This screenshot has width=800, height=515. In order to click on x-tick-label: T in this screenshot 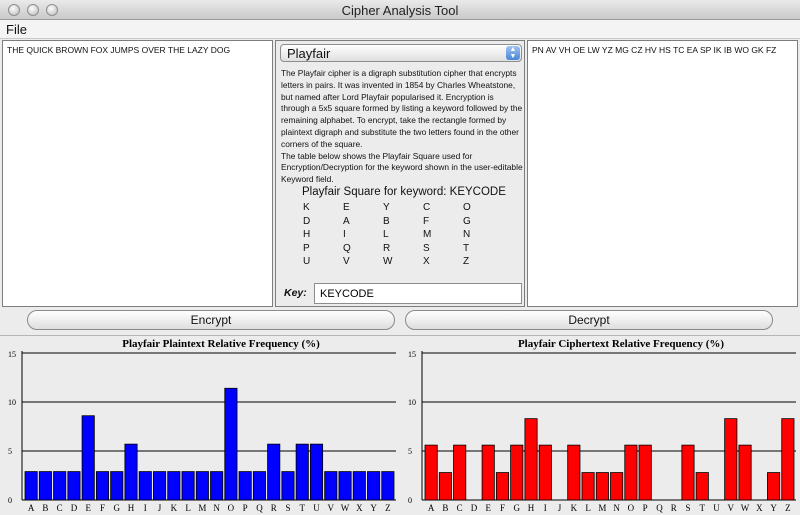, I will do `click(703, 508)`.